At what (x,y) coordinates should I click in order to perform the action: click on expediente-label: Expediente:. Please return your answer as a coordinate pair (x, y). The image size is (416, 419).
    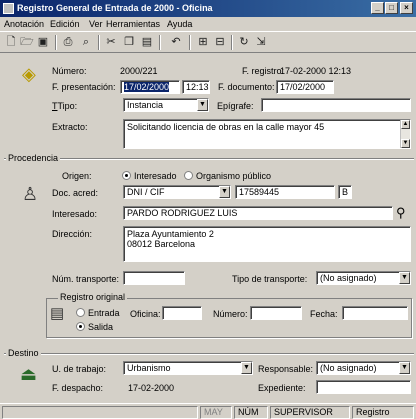
    Looking at the image, I should click on (282, 388).